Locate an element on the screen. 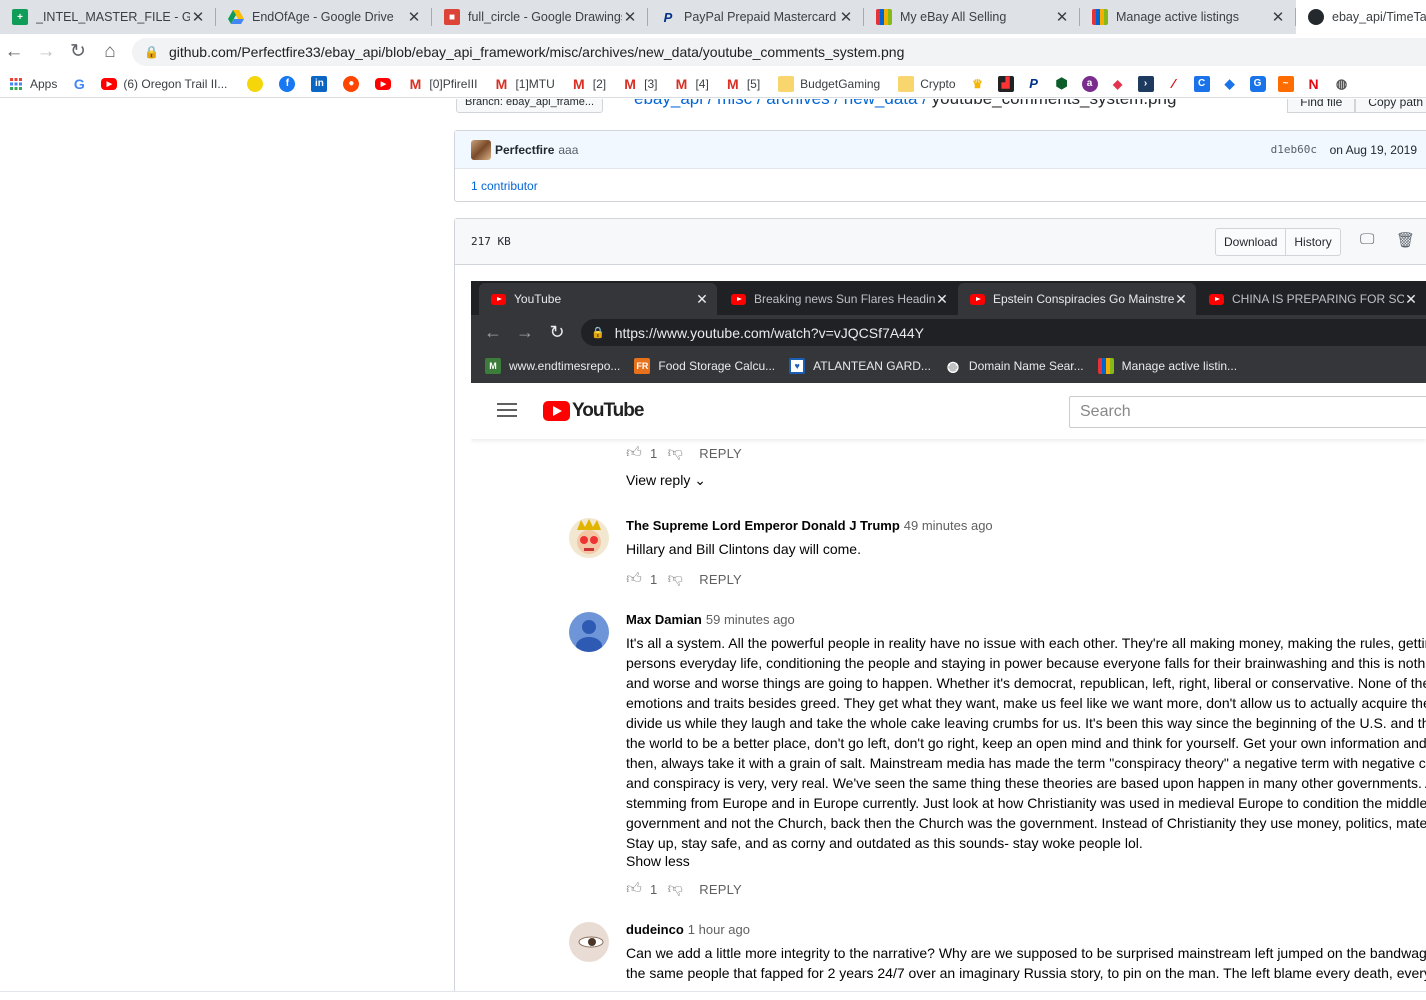 Image resolution: width=1426 pixels, height=1000 pixels. bookmark-globe: ◍ is located at coordinates (1342, 84).